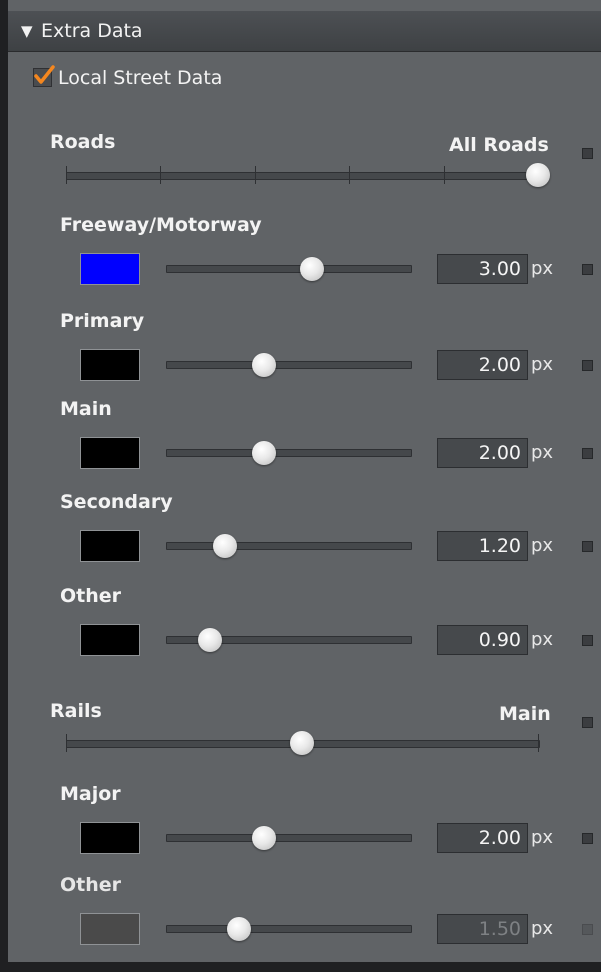 The height and width of the screenshot is (972, 601). What do you see at coordinates (587, 838) in the screenshot?
I see `major-rail-keyframe-toggle` at bounding box center [587, 838].